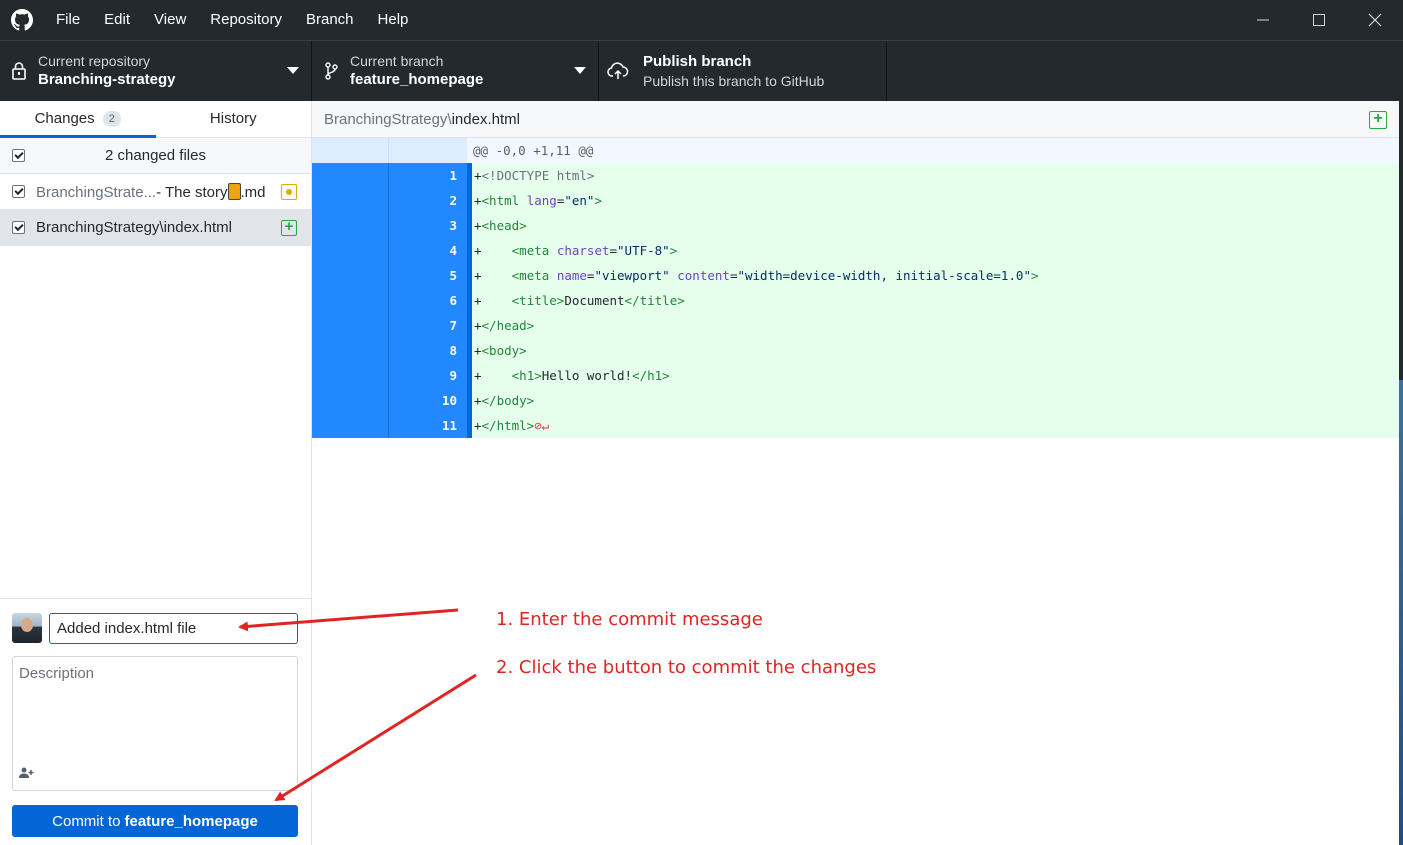 The height and width of the screenshot is (845, 1403). I want to click on menu-bar: File Edit View Repository Branch Help, so click(232, 20).